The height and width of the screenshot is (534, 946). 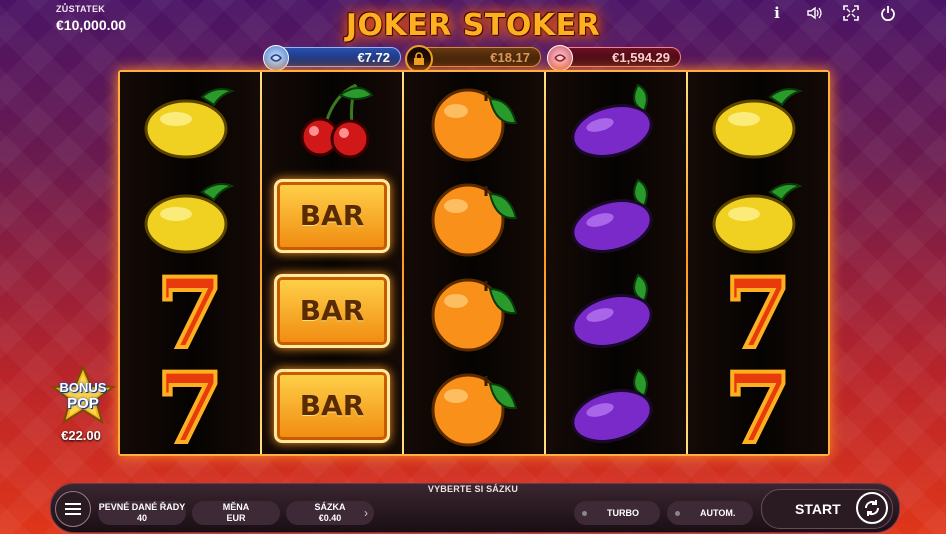 I want to click on start-button: START, so click(x=827, y=509).